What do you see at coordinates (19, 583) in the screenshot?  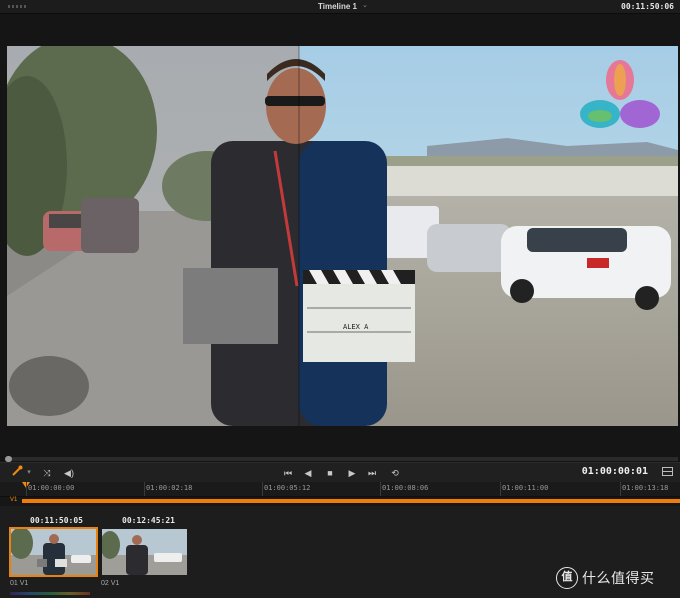 I see `clip-label: 01 V1` at bounding box center [19, 583].